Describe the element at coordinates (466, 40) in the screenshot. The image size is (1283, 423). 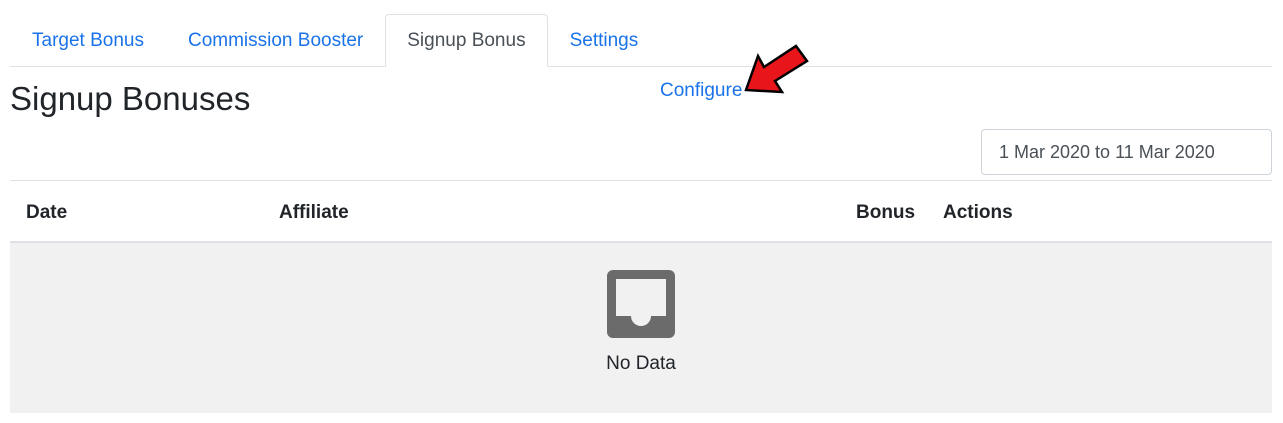
I see `tab-signup-bonus: Signup Bonus` at that location.